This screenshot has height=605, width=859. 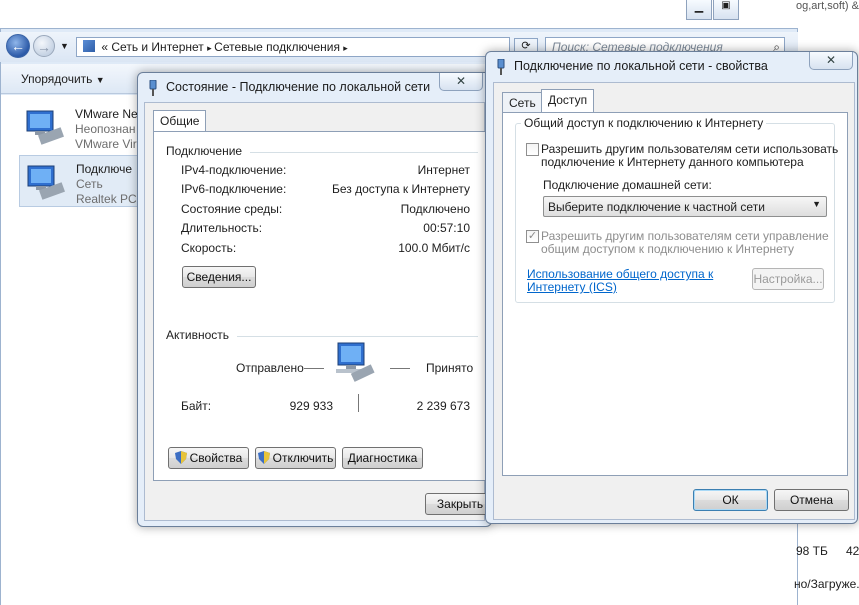 I want to click on back-button: ←, so click(x=18, y=46).